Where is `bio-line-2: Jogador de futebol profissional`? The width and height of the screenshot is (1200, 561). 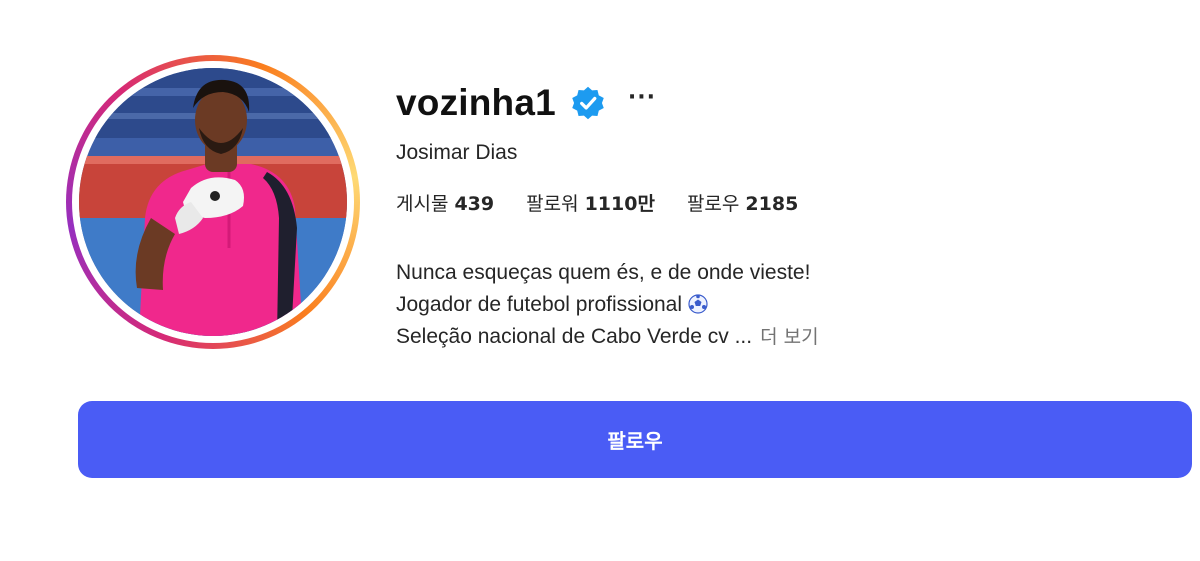
bio-line-2: Jogador de futebol profissional is located at coordinates (776, 305).